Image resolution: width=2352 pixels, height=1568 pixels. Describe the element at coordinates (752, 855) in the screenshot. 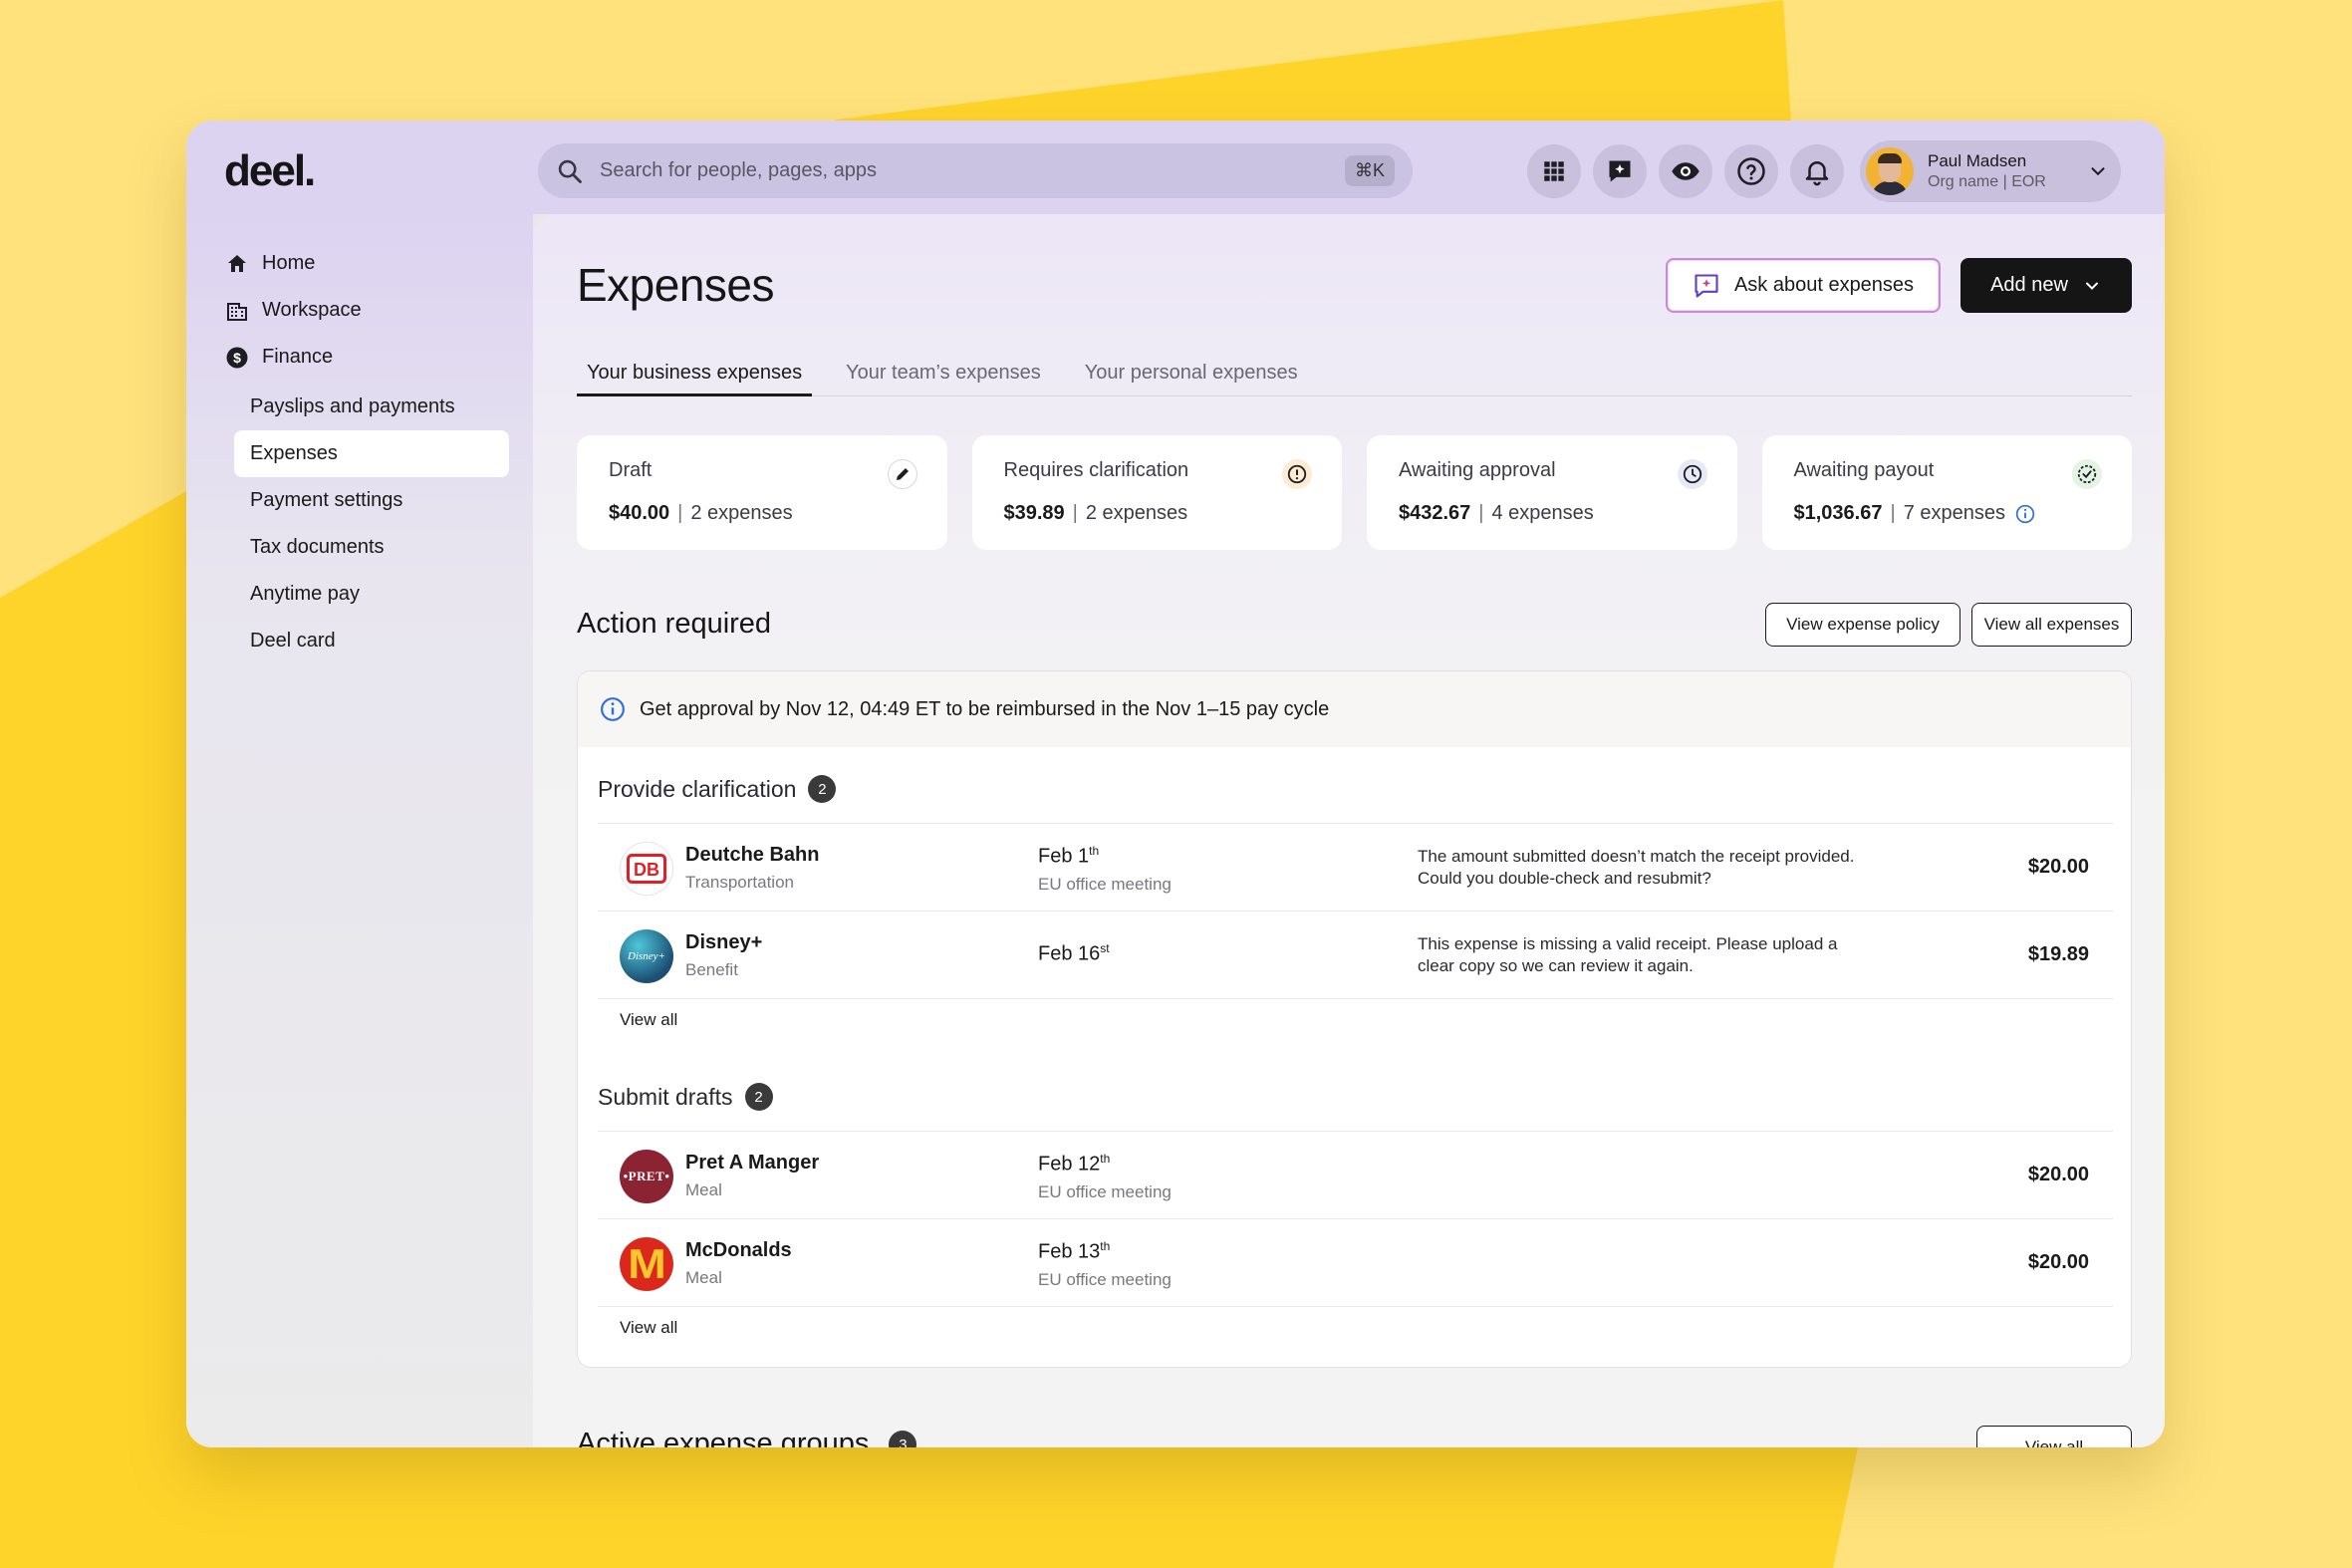

I see `merchant-name: Deutche Bahn` at that location.